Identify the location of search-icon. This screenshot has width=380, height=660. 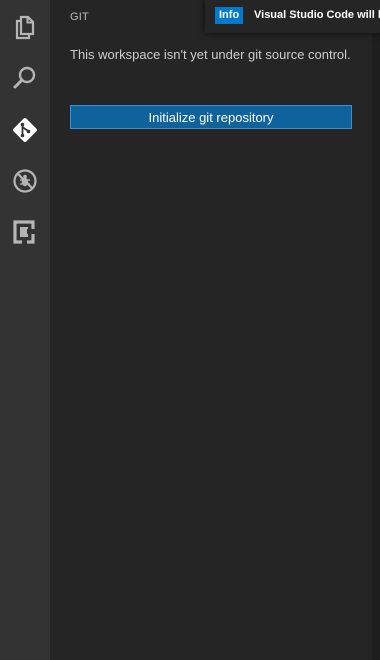
(24, 77).